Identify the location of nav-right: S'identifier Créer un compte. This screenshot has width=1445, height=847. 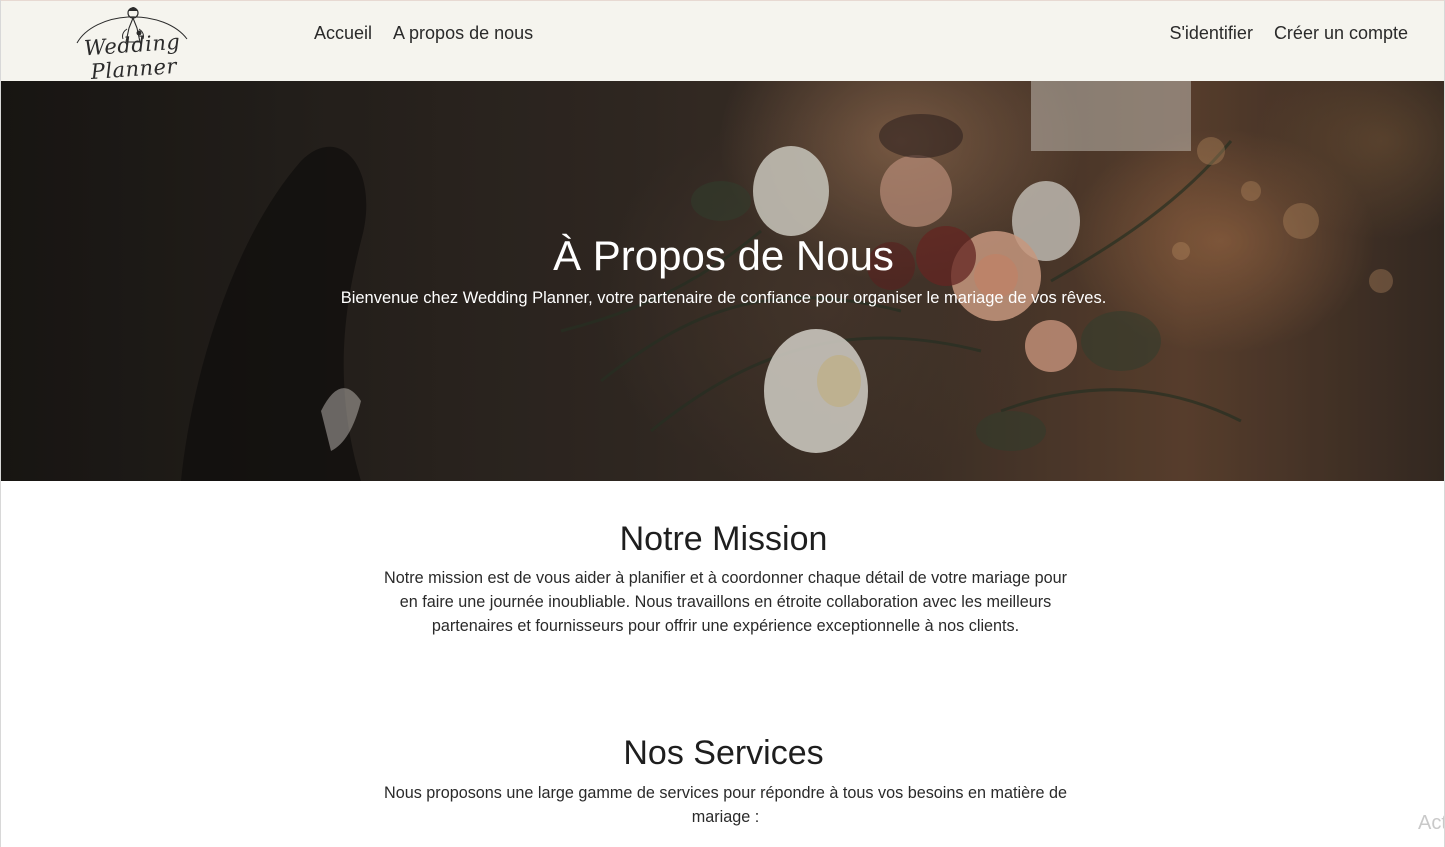
(1288, 33).